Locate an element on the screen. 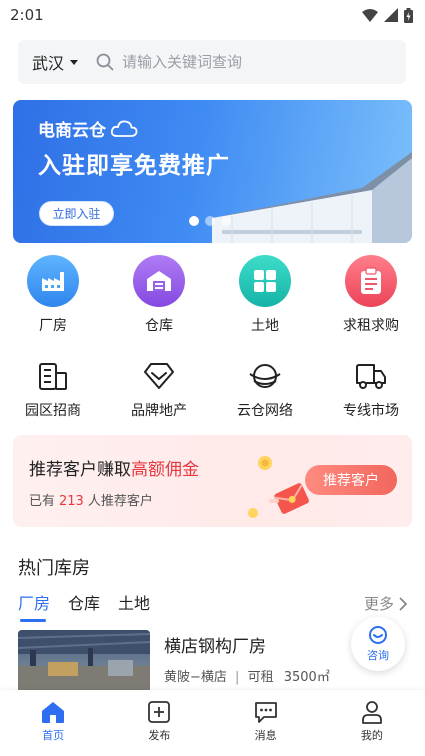 Image resolution: width=425 pixels, height=756 pixels. listing-type: 可租 is located at coordinates (260, 677).